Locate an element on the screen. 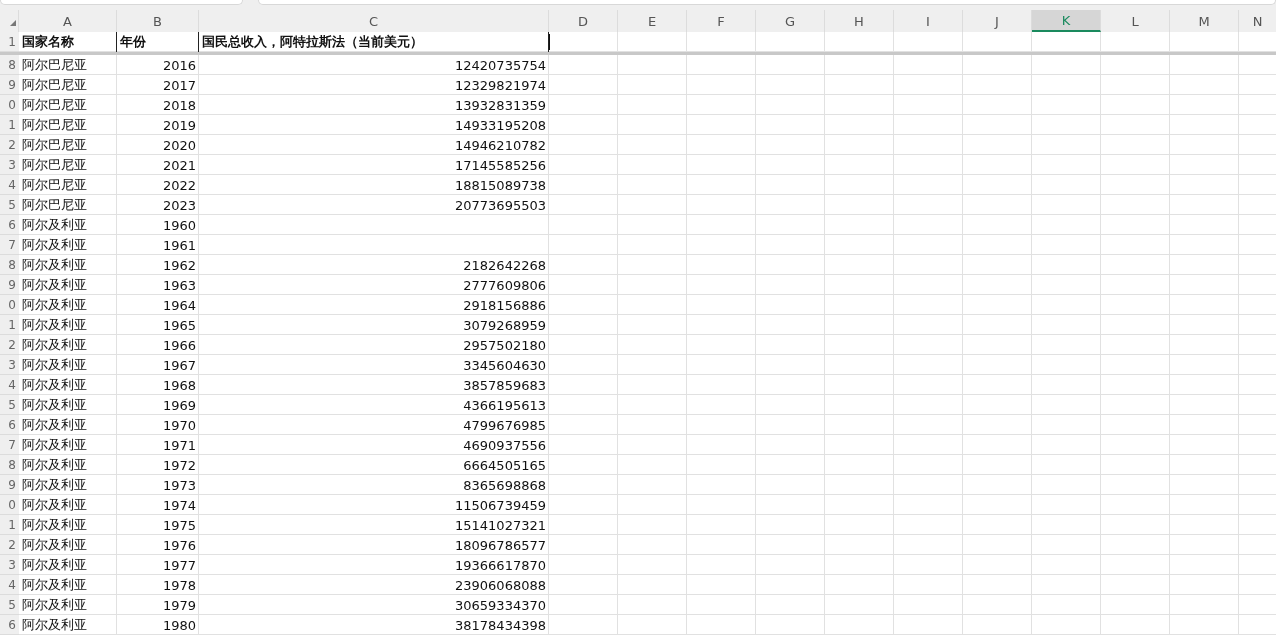  table-cell-text: 1965 is located at coordinates (179, 325).